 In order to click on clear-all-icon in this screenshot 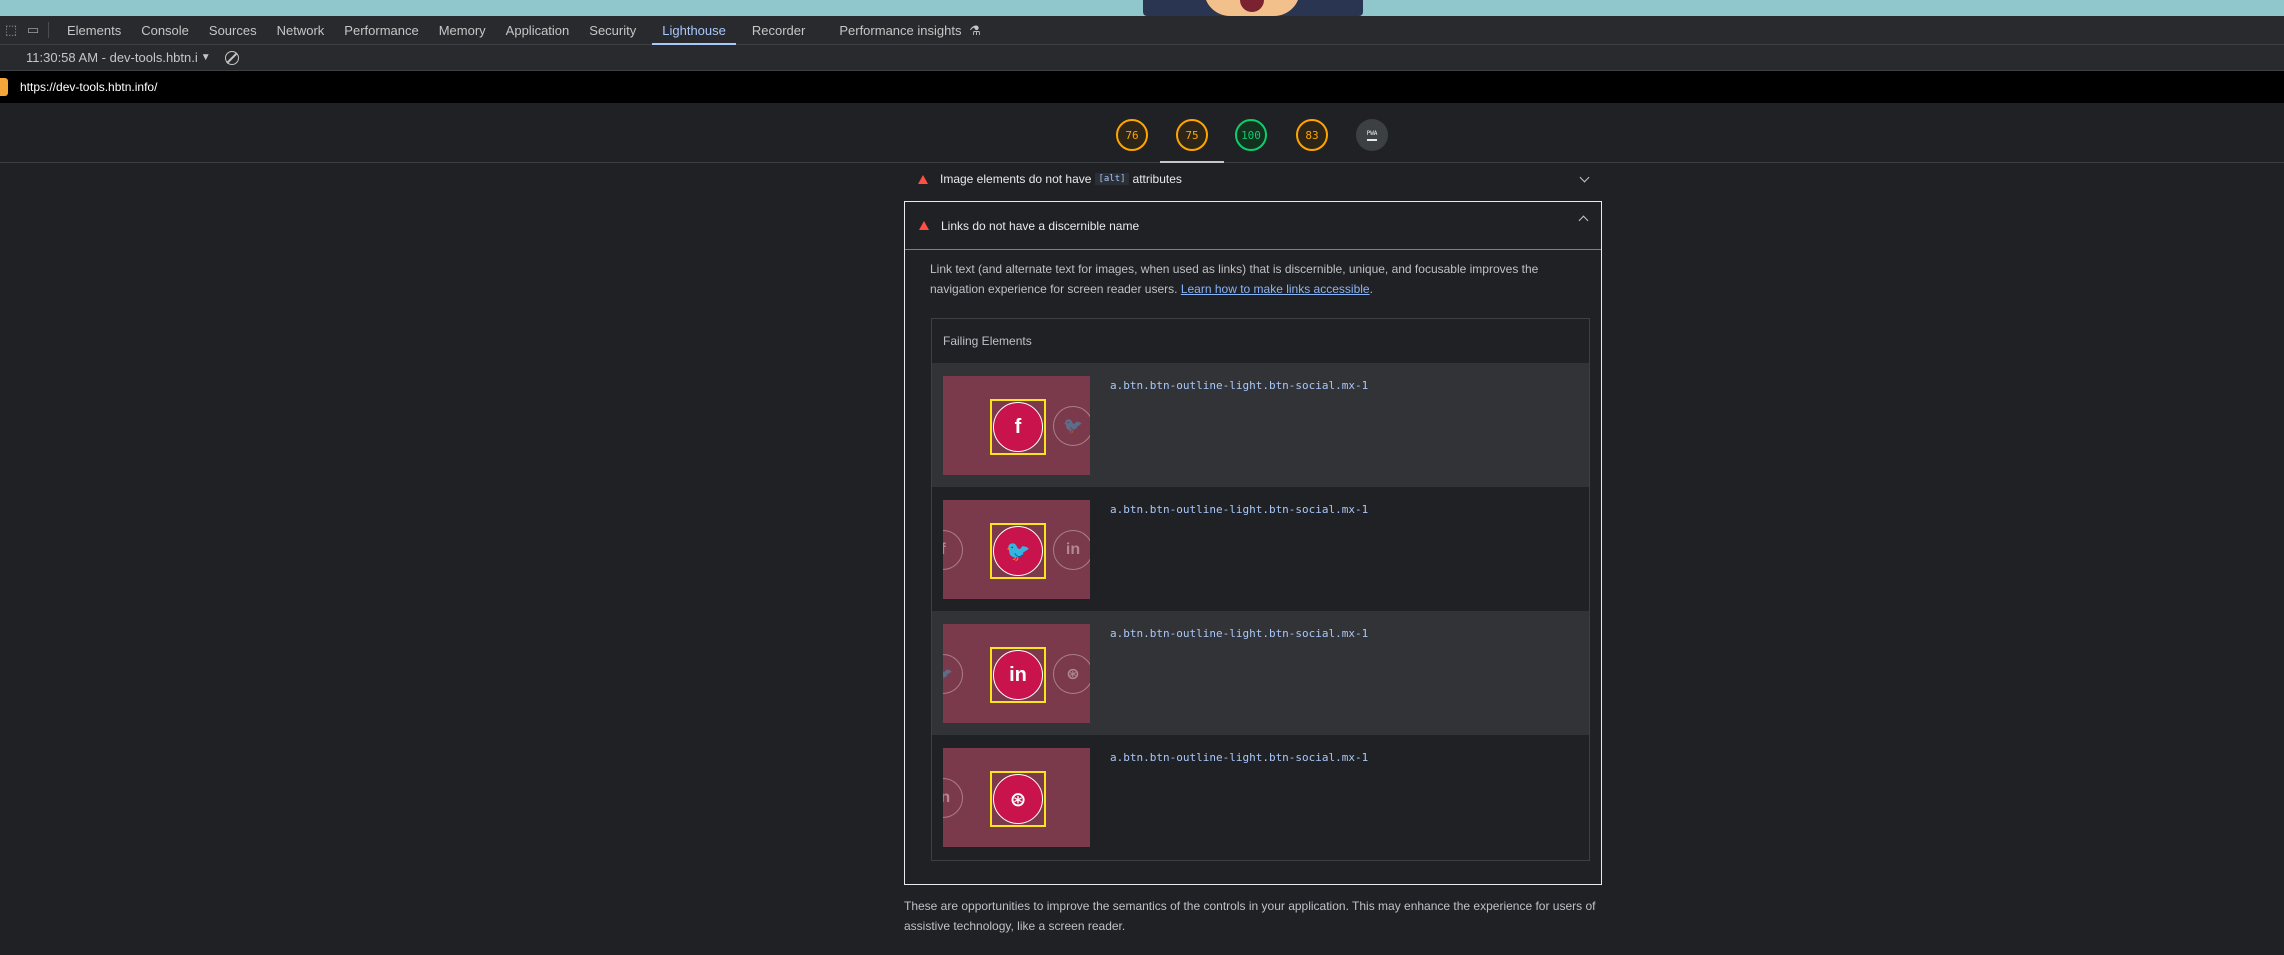, I will do `click(231, 57)`.